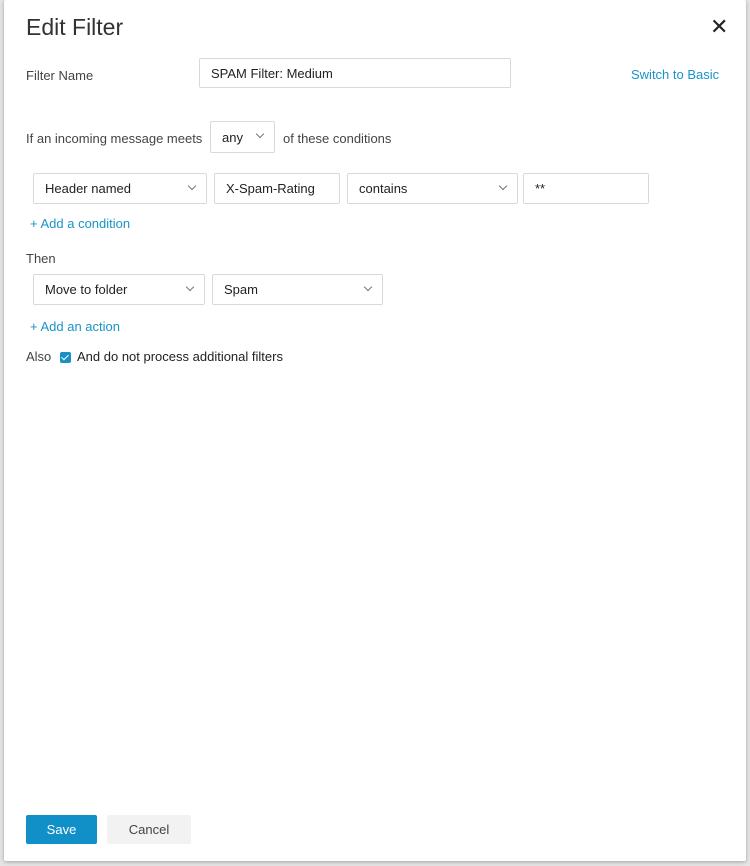 The image size is (750, 866). Describe the element at coordinates (337, 138) in the screenshot. I see `conditions-suffix: of these conditions` at that location.